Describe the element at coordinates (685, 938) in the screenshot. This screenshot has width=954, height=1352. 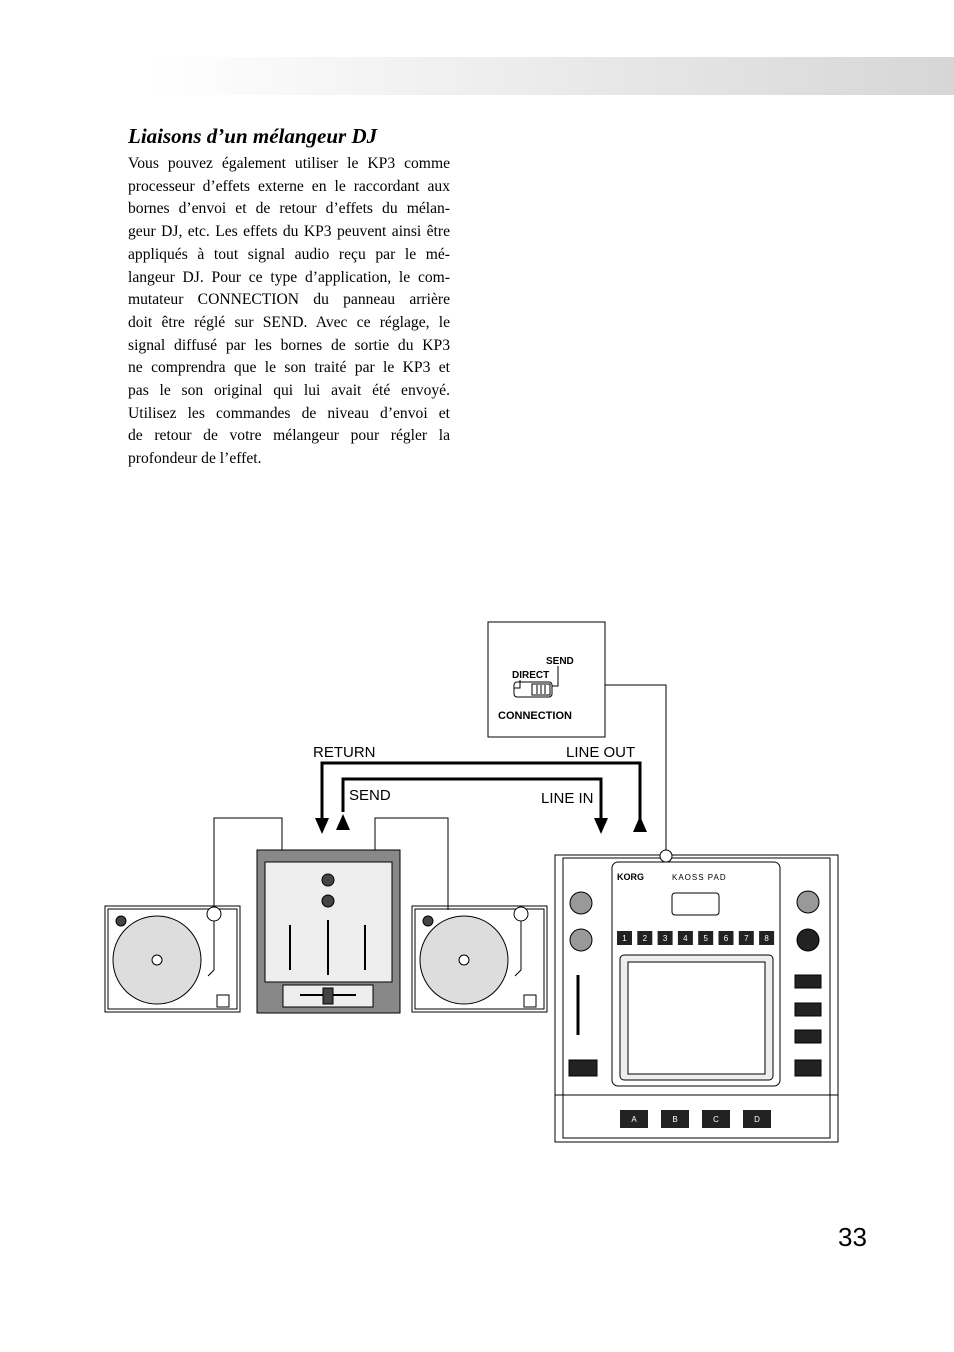
I see `program-button-label: 4` at that location.